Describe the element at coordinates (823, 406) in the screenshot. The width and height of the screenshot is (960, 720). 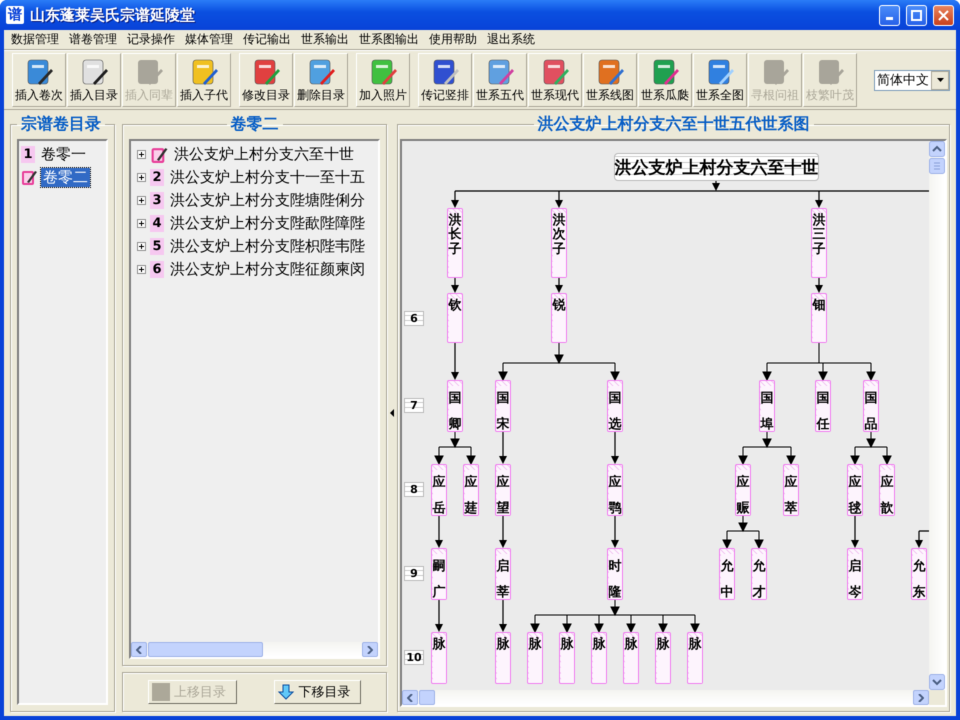
I see `person-node: 国任` at that location.